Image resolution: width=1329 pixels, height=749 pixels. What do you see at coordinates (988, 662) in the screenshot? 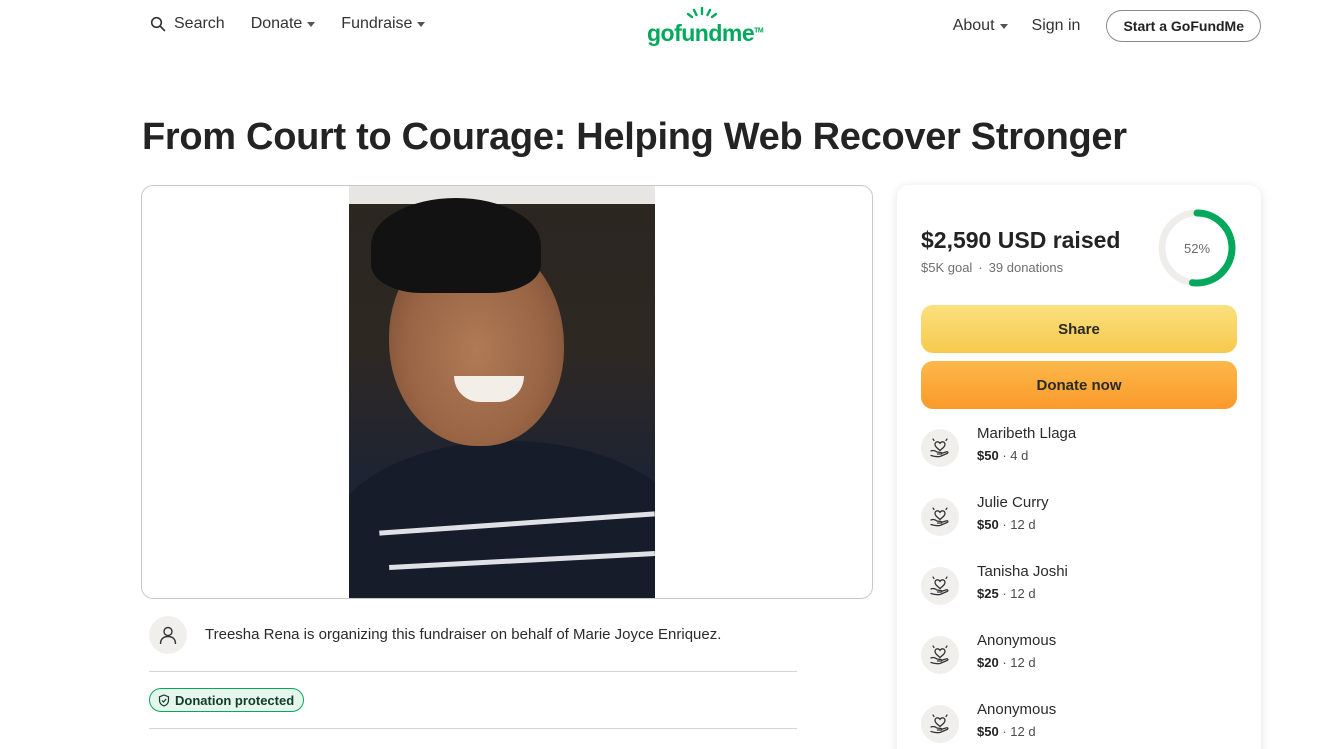
I see `donor-amount: $20` at bounding box center [988, 662].